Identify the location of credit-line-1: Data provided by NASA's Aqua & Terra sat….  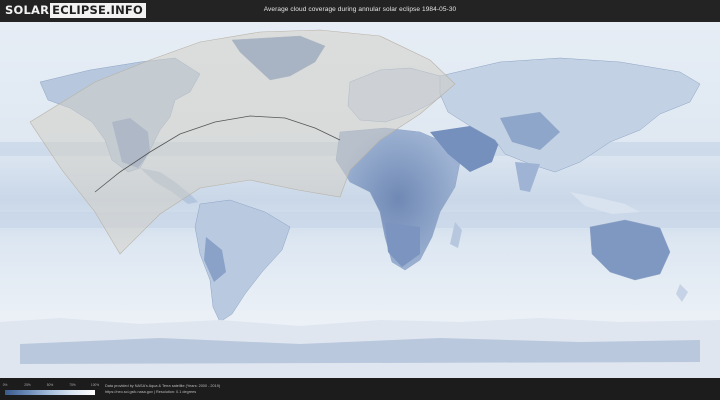
(163, 386).